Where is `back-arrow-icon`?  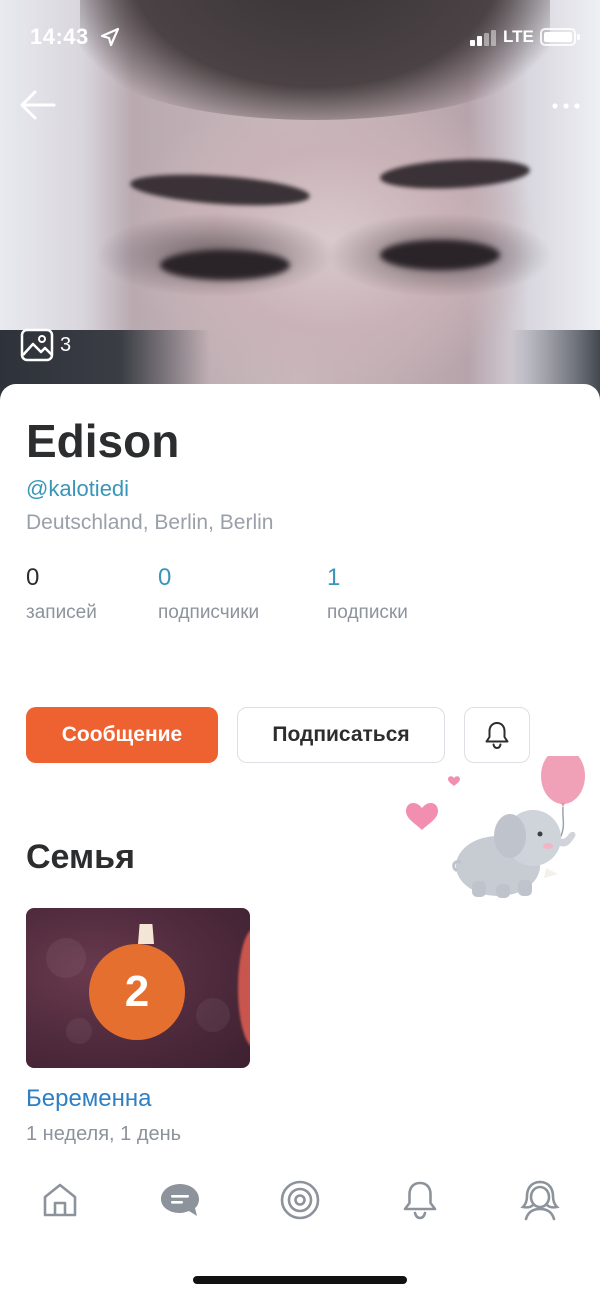 back-arrow-icon is located at coordinates (38, 105).